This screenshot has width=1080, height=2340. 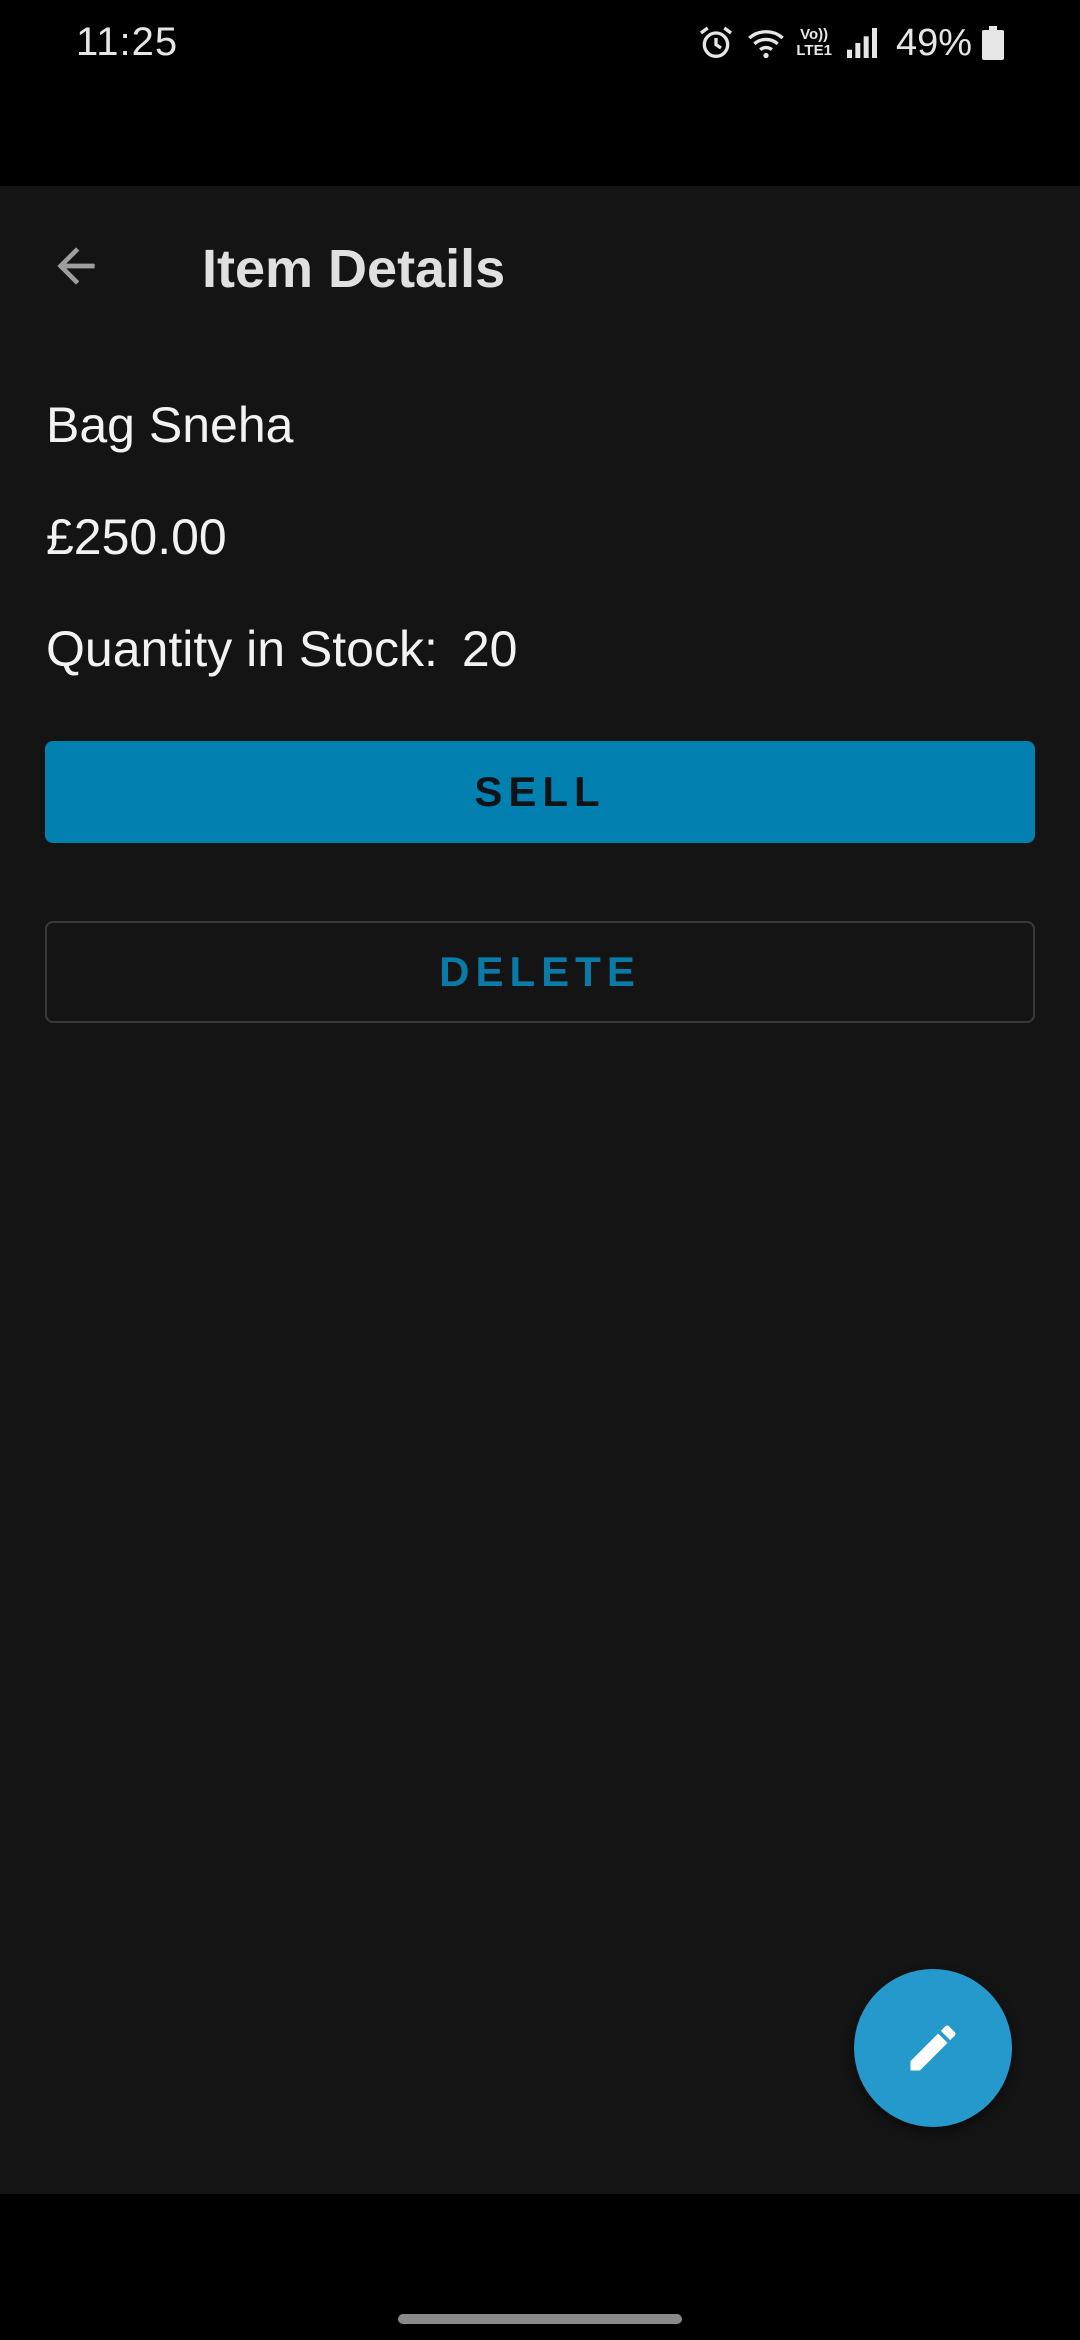 I want to click on back-button, so click(x=76, y=266).